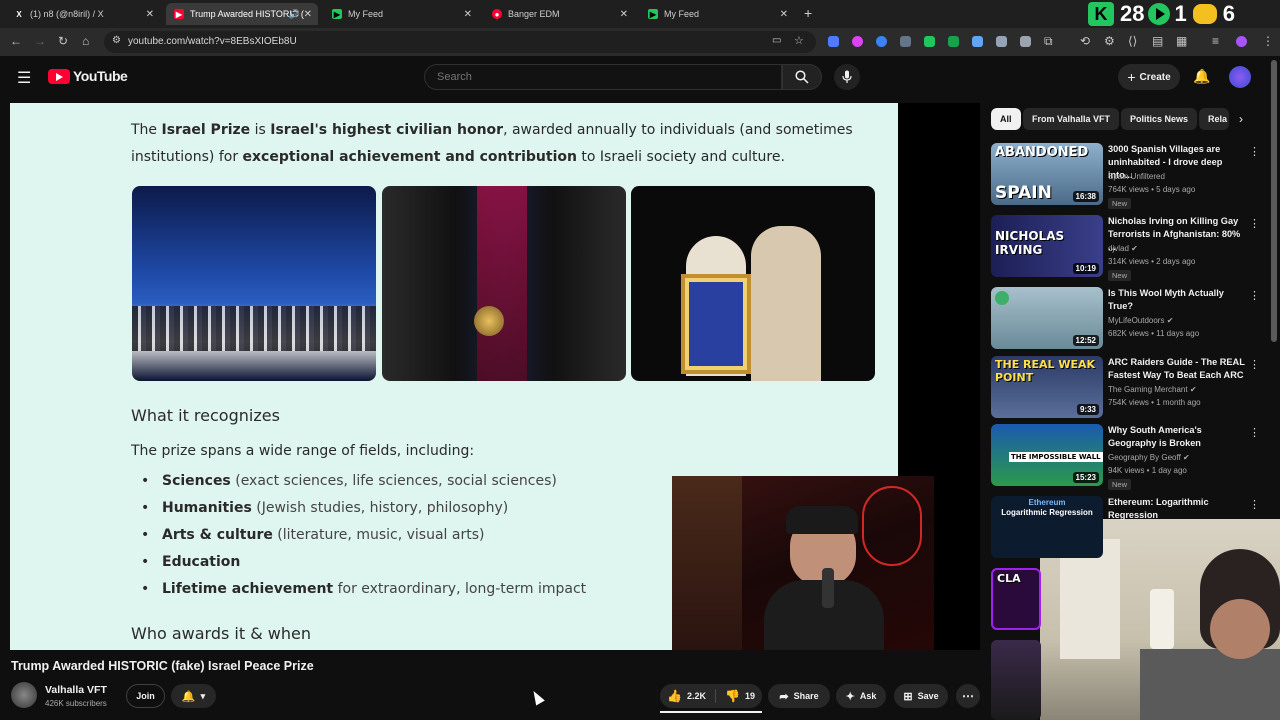 This screenshot has width=1280, height=720. I want to click on notifications-bell-icon: 🔔, so click(1201, 76).